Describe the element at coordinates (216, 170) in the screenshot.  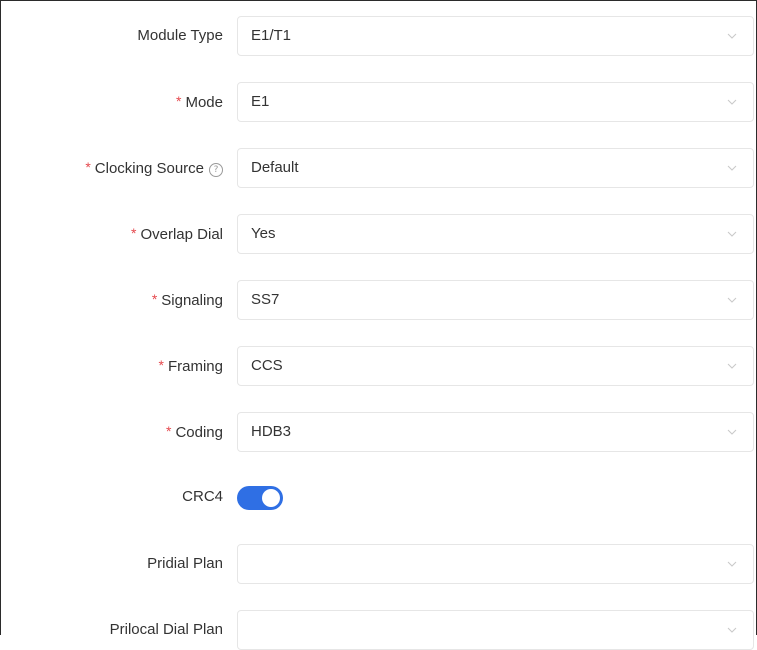
I see `question-circle-icon: ?` at that location.